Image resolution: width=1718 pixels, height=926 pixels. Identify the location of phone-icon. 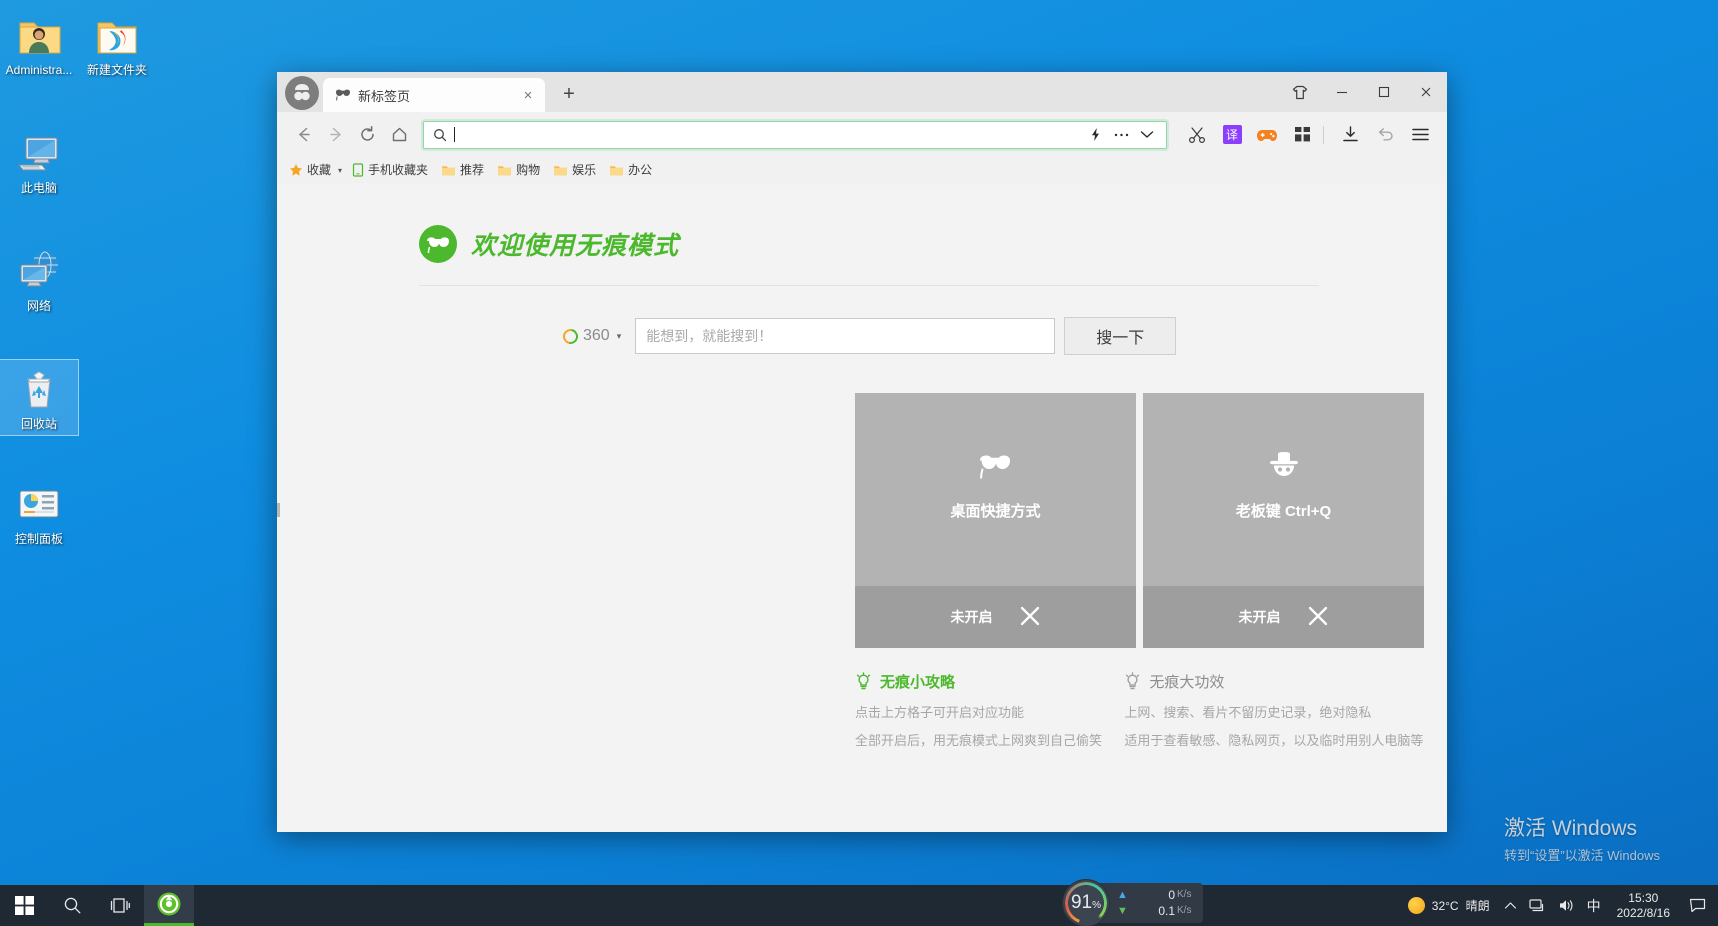
(358, 170).